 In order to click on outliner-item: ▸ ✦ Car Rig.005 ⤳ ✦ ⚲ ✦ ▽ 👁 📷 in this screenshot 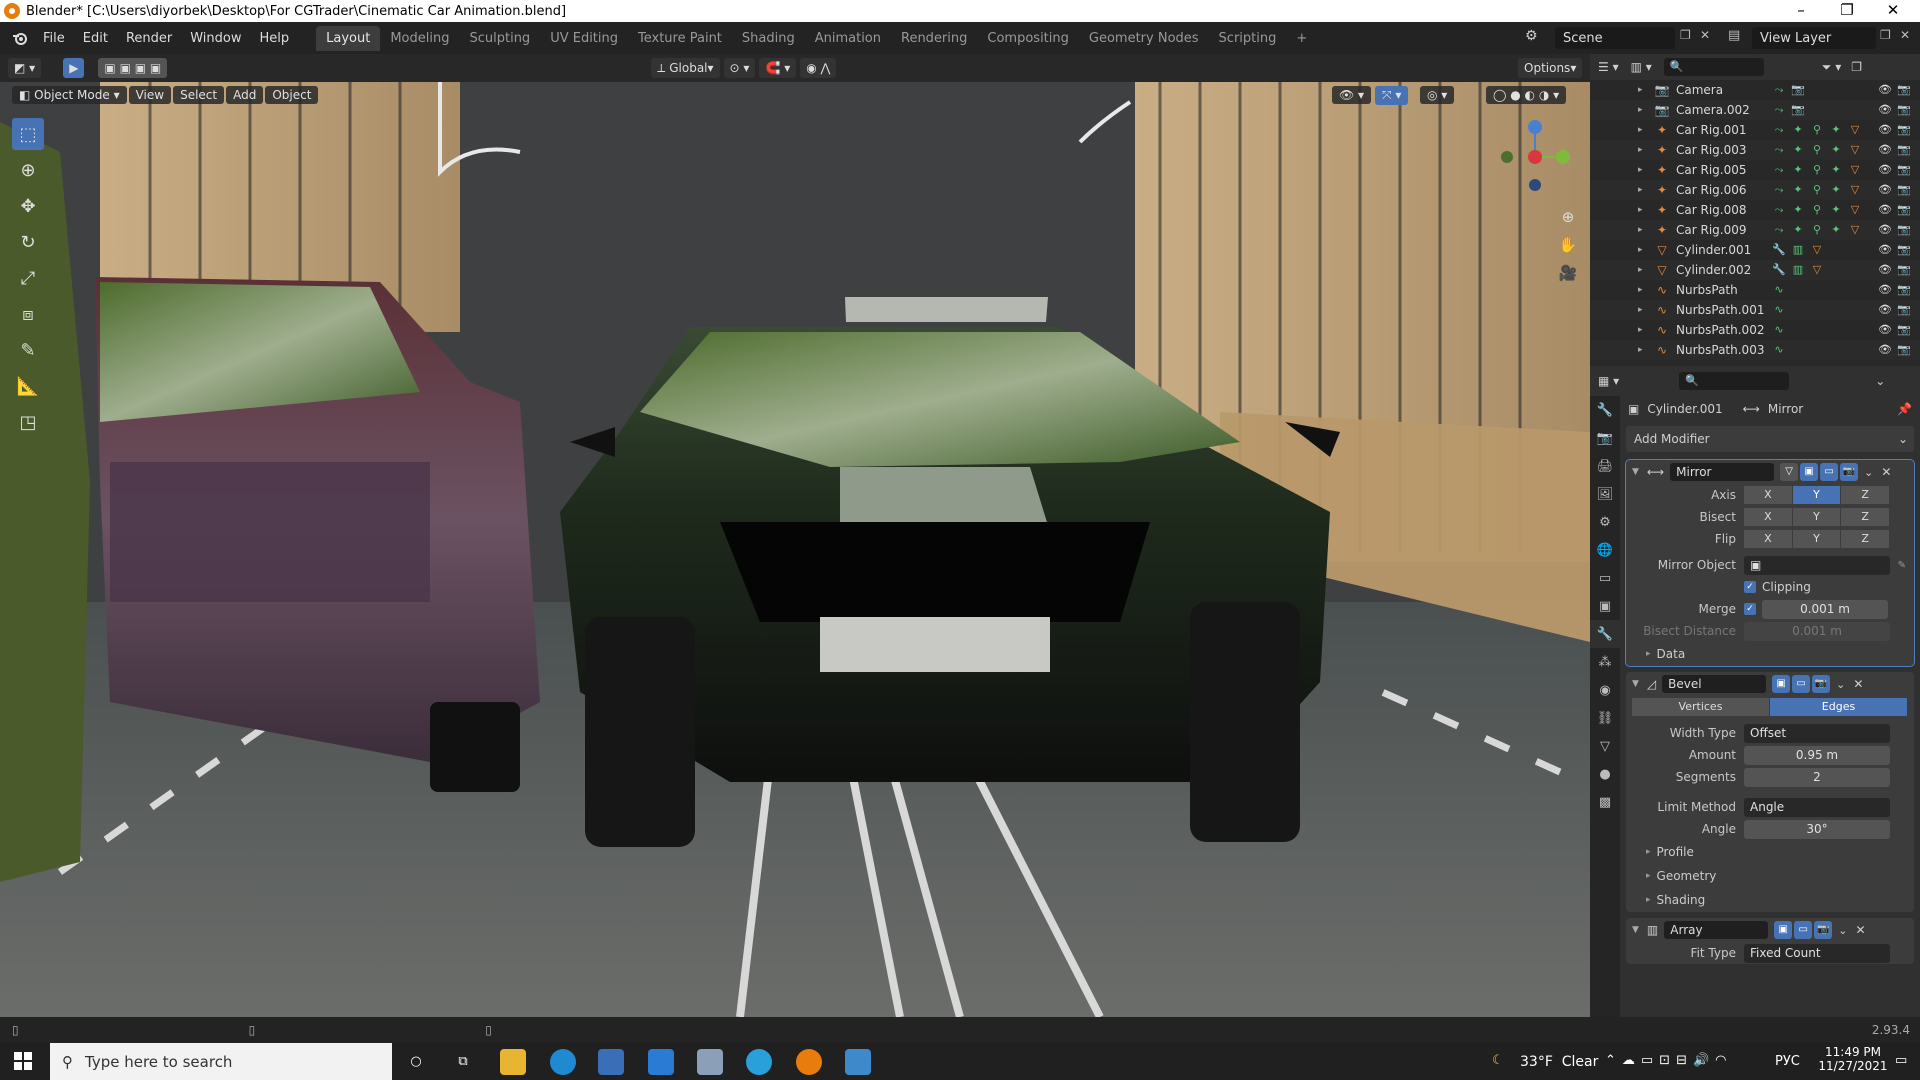, I will do `click(1755, 170)`.